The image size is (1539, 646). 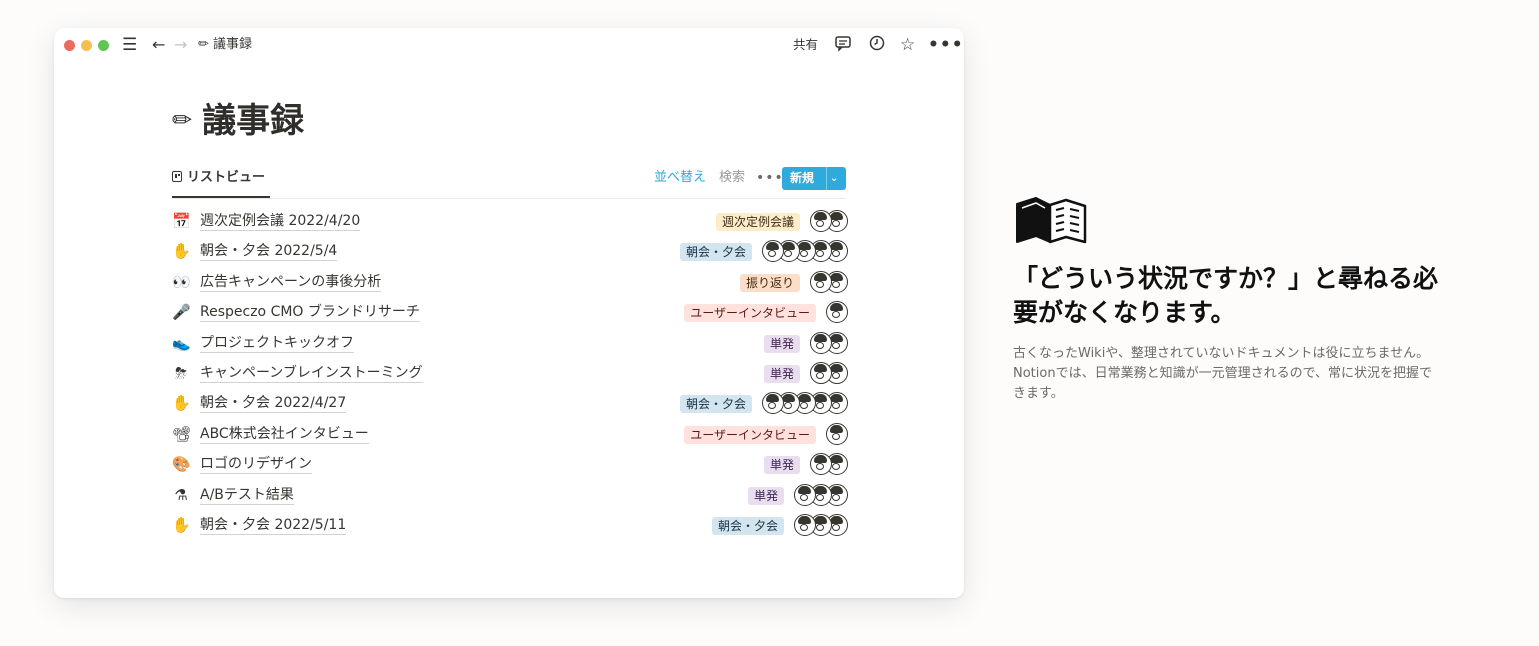 What do you see at coordinates (181, 494) in the screenshot?
I see `row-page-icon: ⚗` at bounding box center [181, 494].